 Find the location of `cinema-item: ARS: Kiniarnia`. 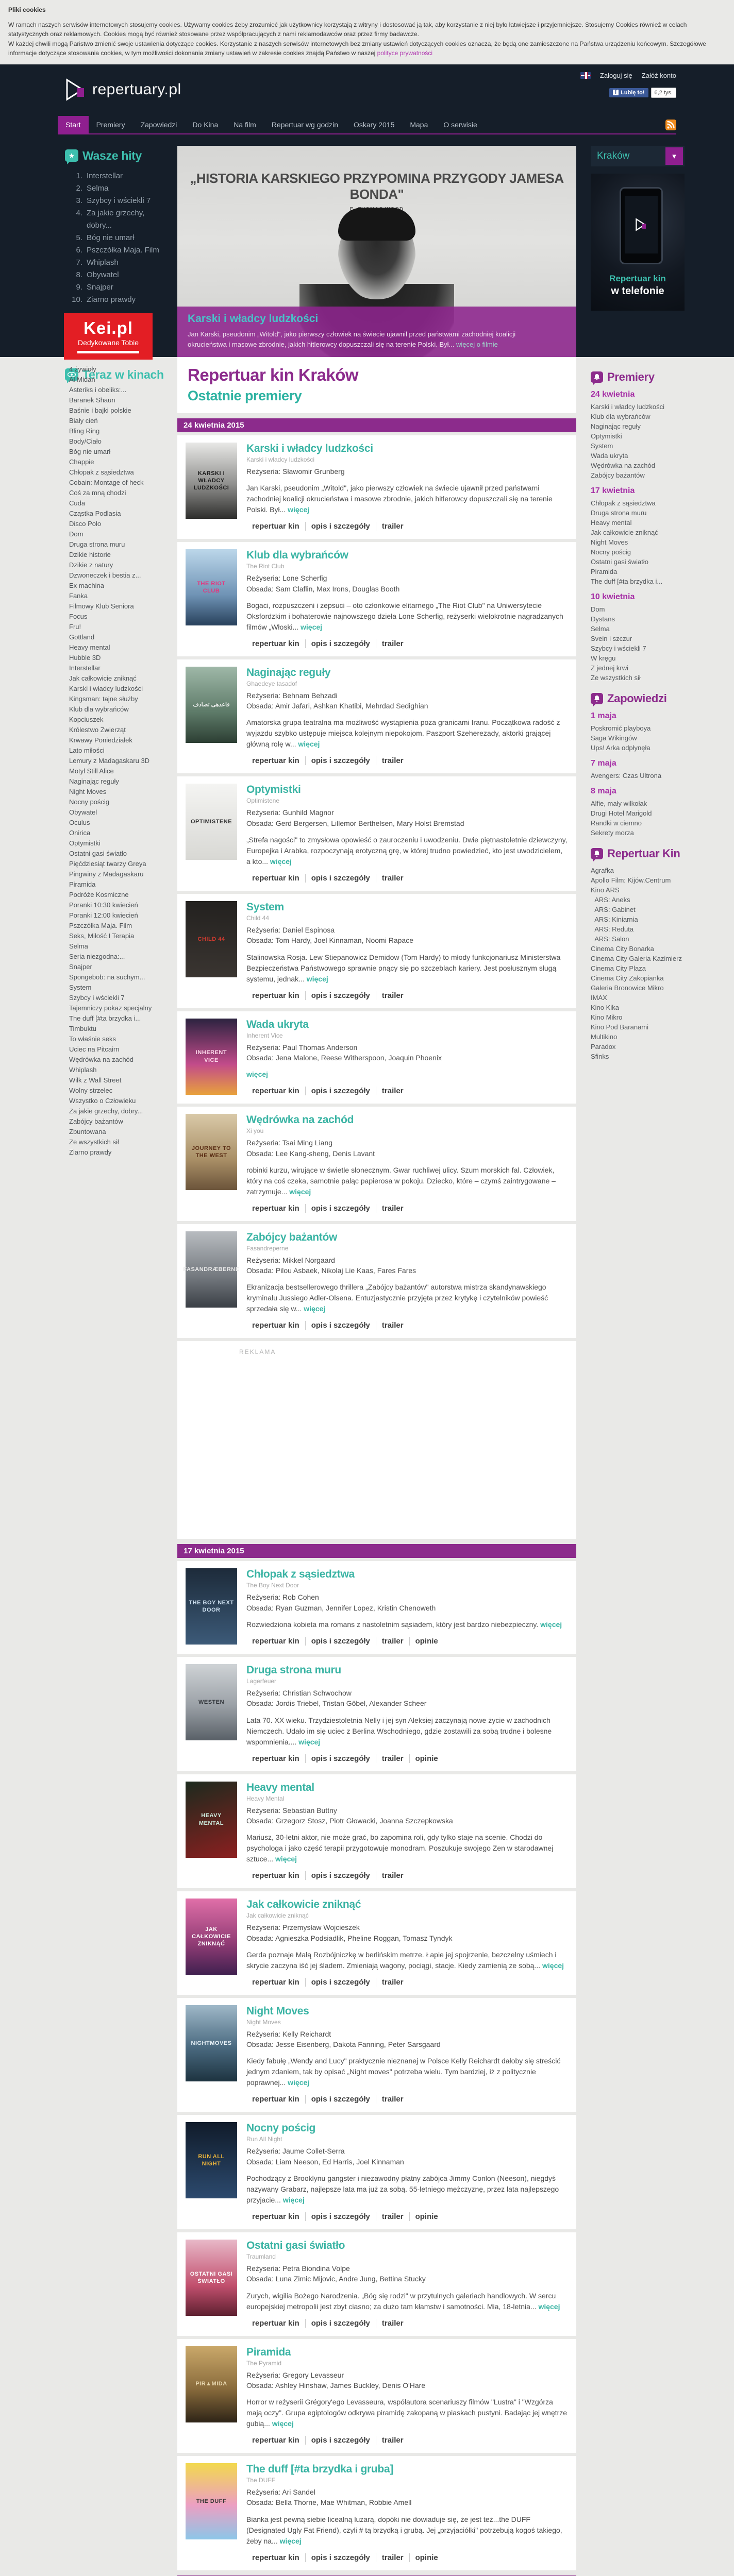

cinema-item: ARS: Kiniarnia is located at coordinates (638, 919).